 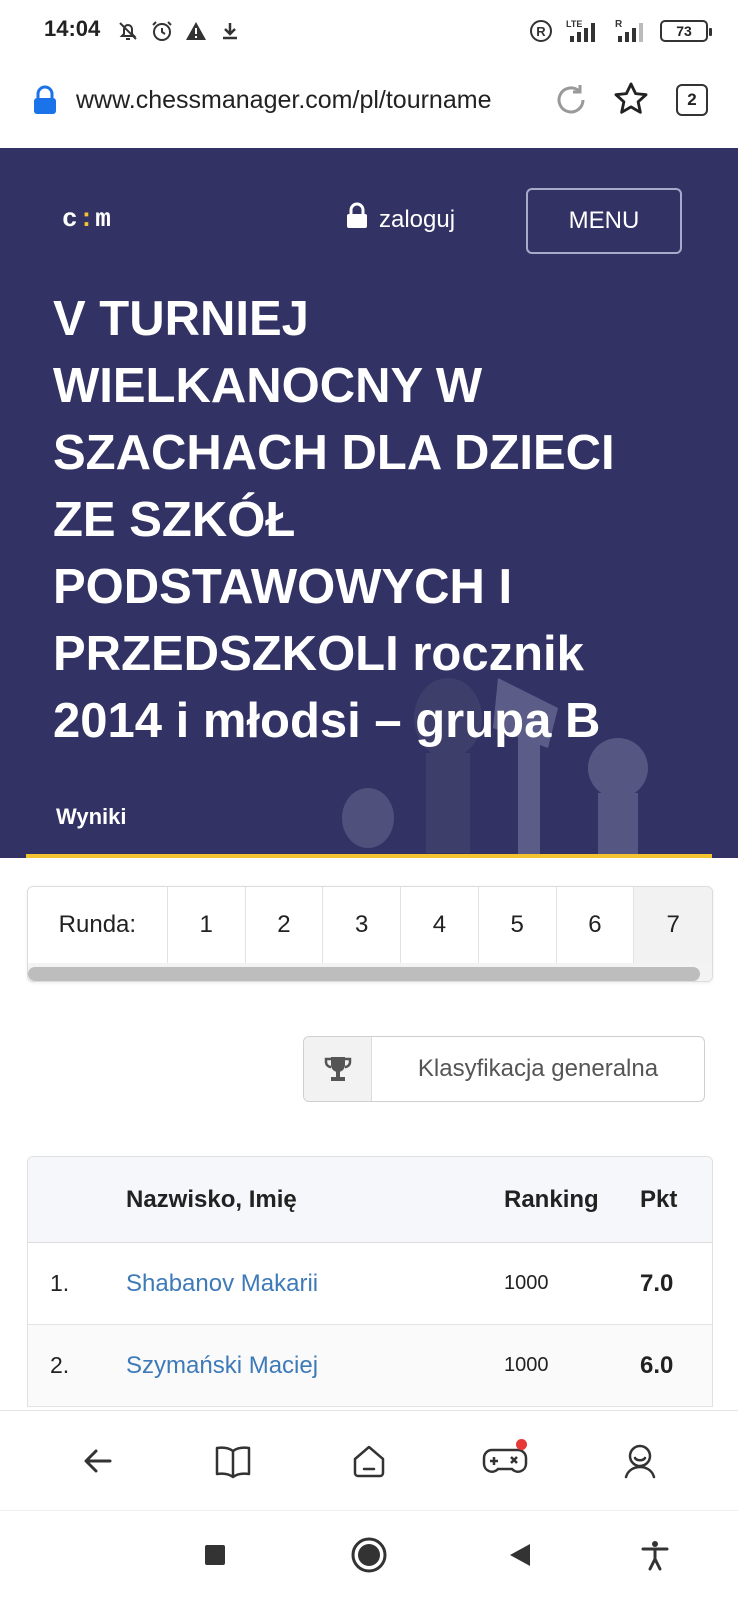 What do you see at coordinates (162, 31) in the screenshot?
I see `alarm-icon` at bounding box center [162, 31].